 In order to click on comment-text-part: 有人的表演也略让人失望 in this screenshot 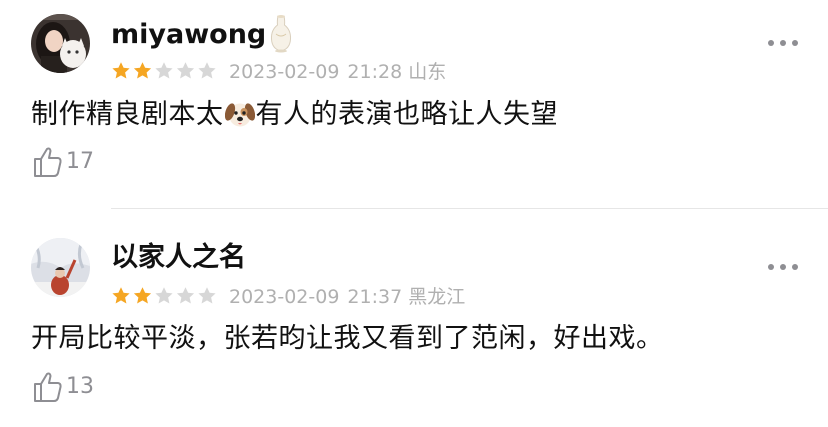, I will do `click(406, 114)`.